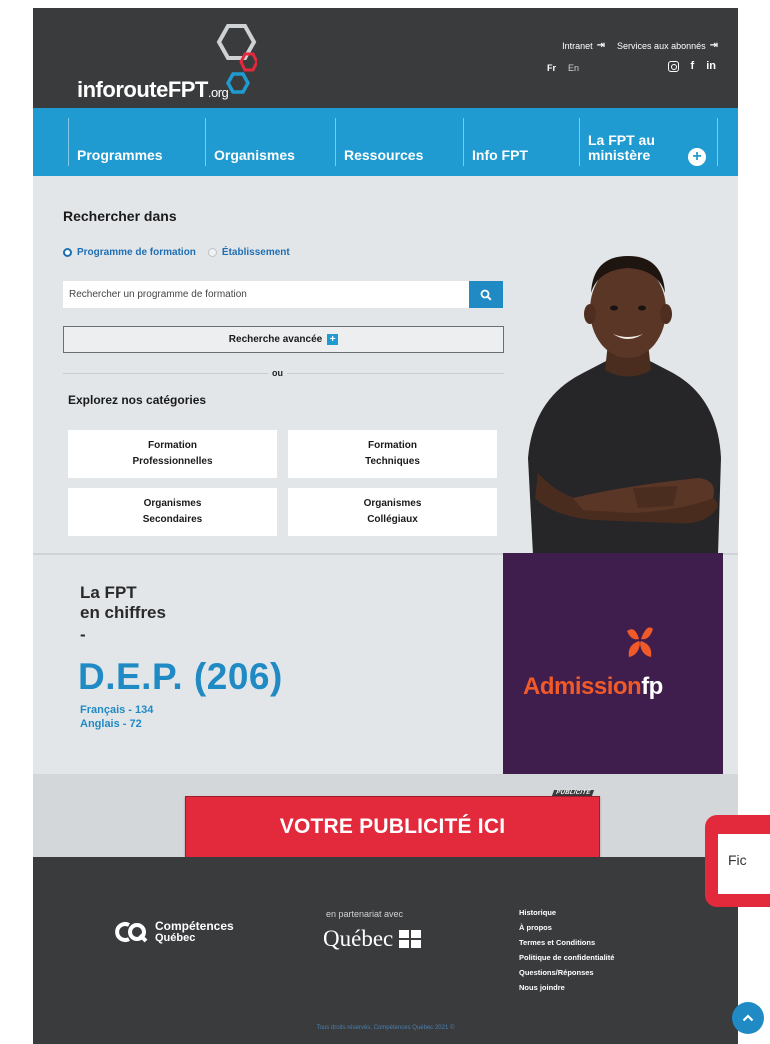 The height and width of the screenshot is (1044, 770). I want to click on radio-etablissement: Établissement, so click(248, 252).